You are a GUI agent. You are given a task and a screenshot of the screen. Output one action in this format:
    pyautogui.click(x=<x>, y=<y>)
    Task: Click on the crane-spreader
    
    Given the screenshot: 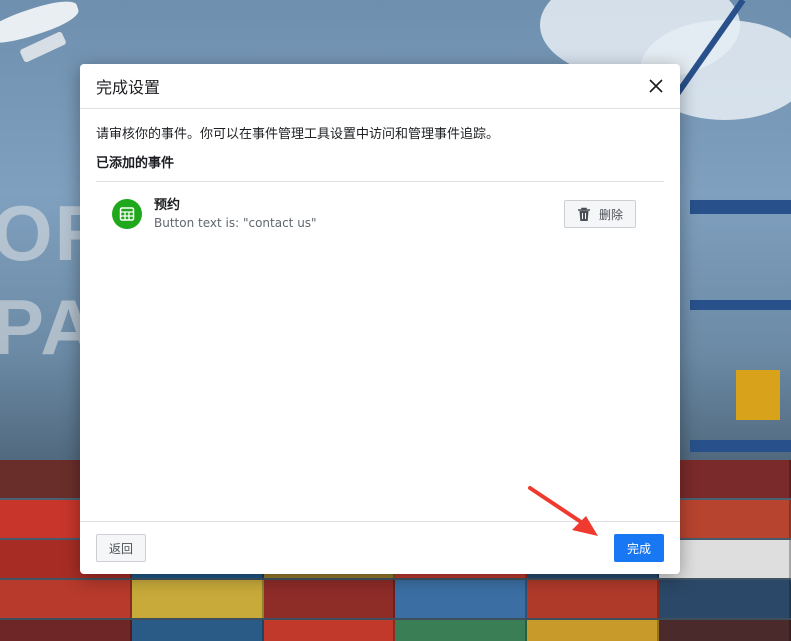 What is the action you would take?
    pyautogui.click(x=758, y=395)
    